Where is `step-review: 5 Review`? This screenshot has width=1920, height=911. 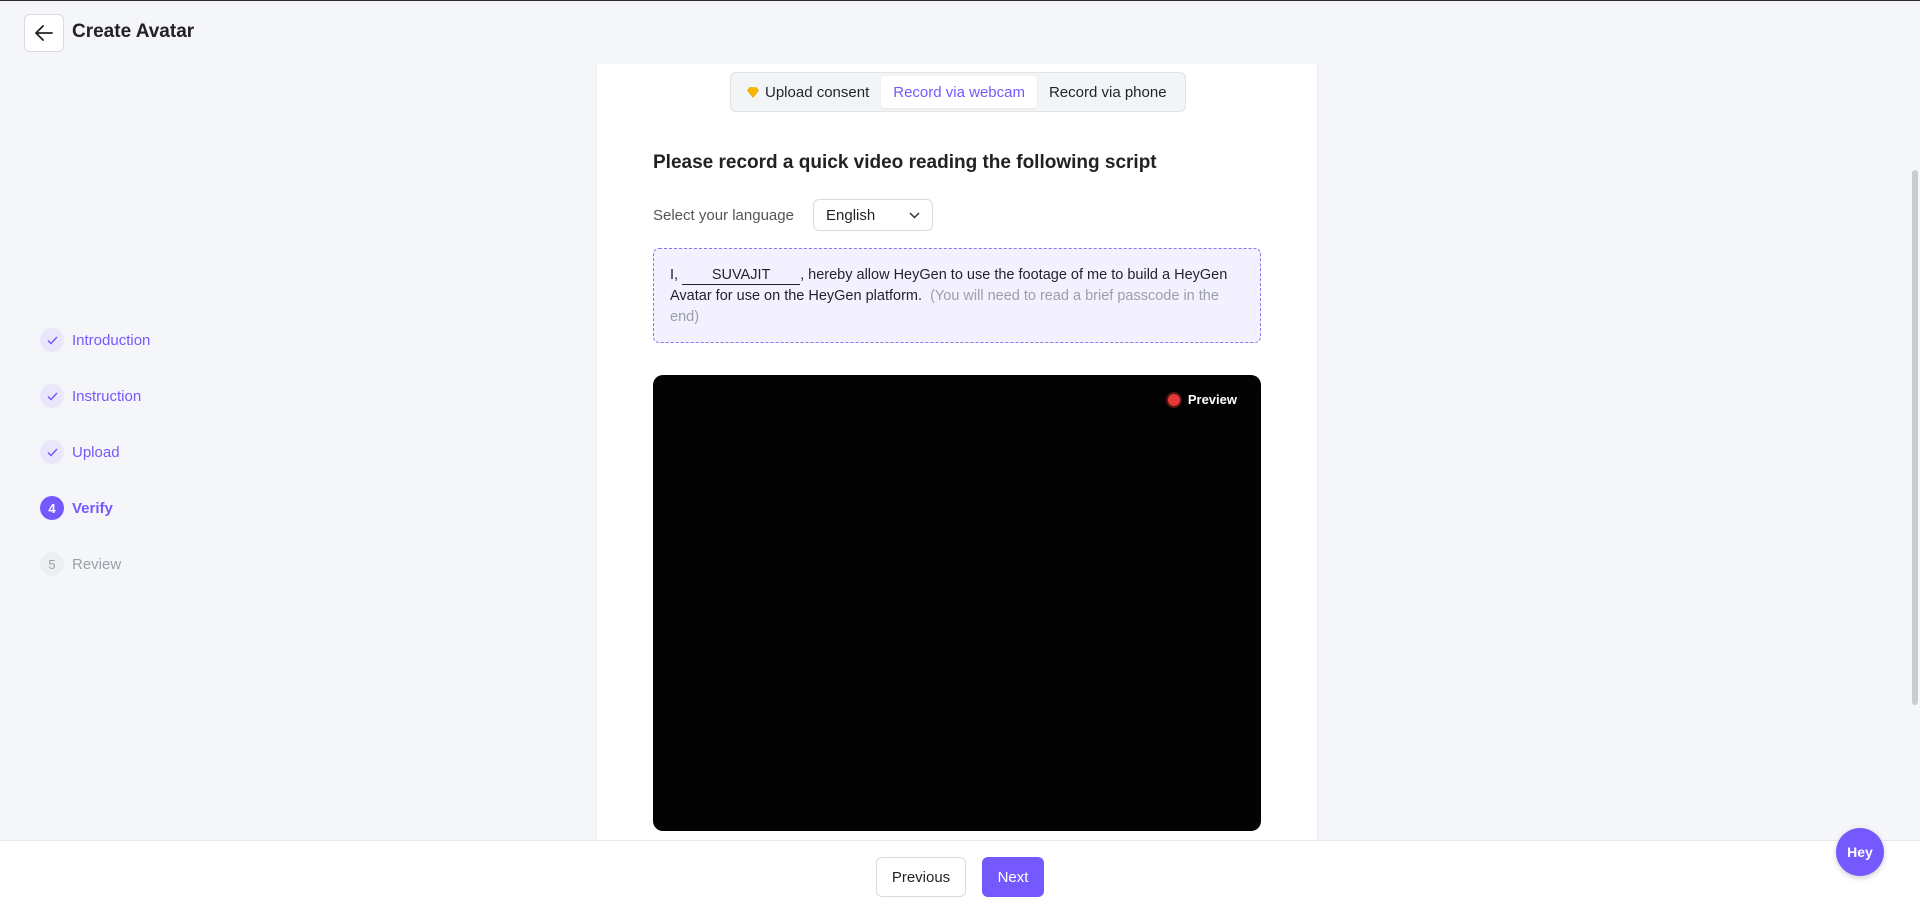 step-review: 5 Review is located at coordinates (95, 564).